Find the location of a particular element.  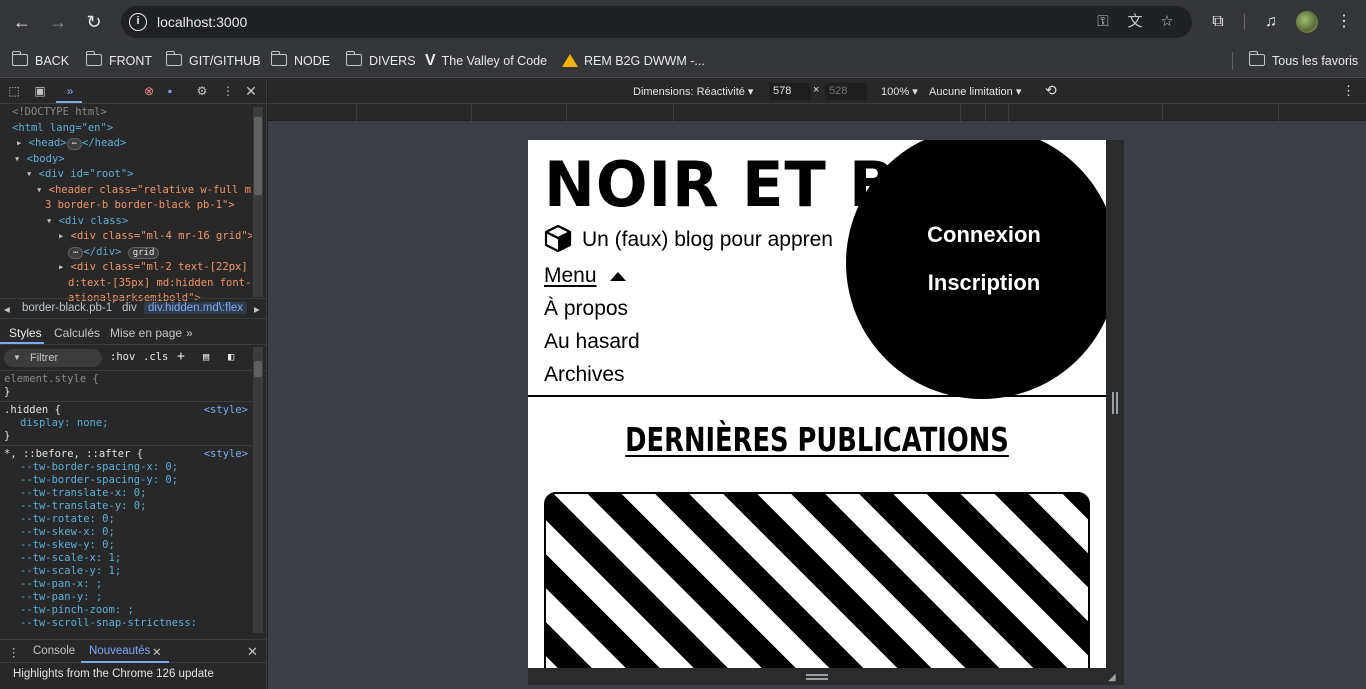

body-node: <body> is located at coordinates (46, 159).